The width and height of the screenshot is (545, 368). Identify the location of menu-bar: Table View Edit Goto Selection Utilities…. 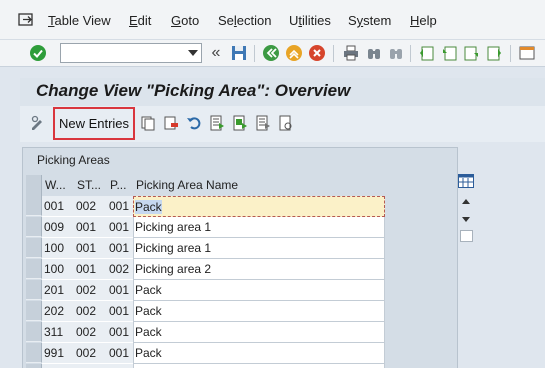
(272, 20).